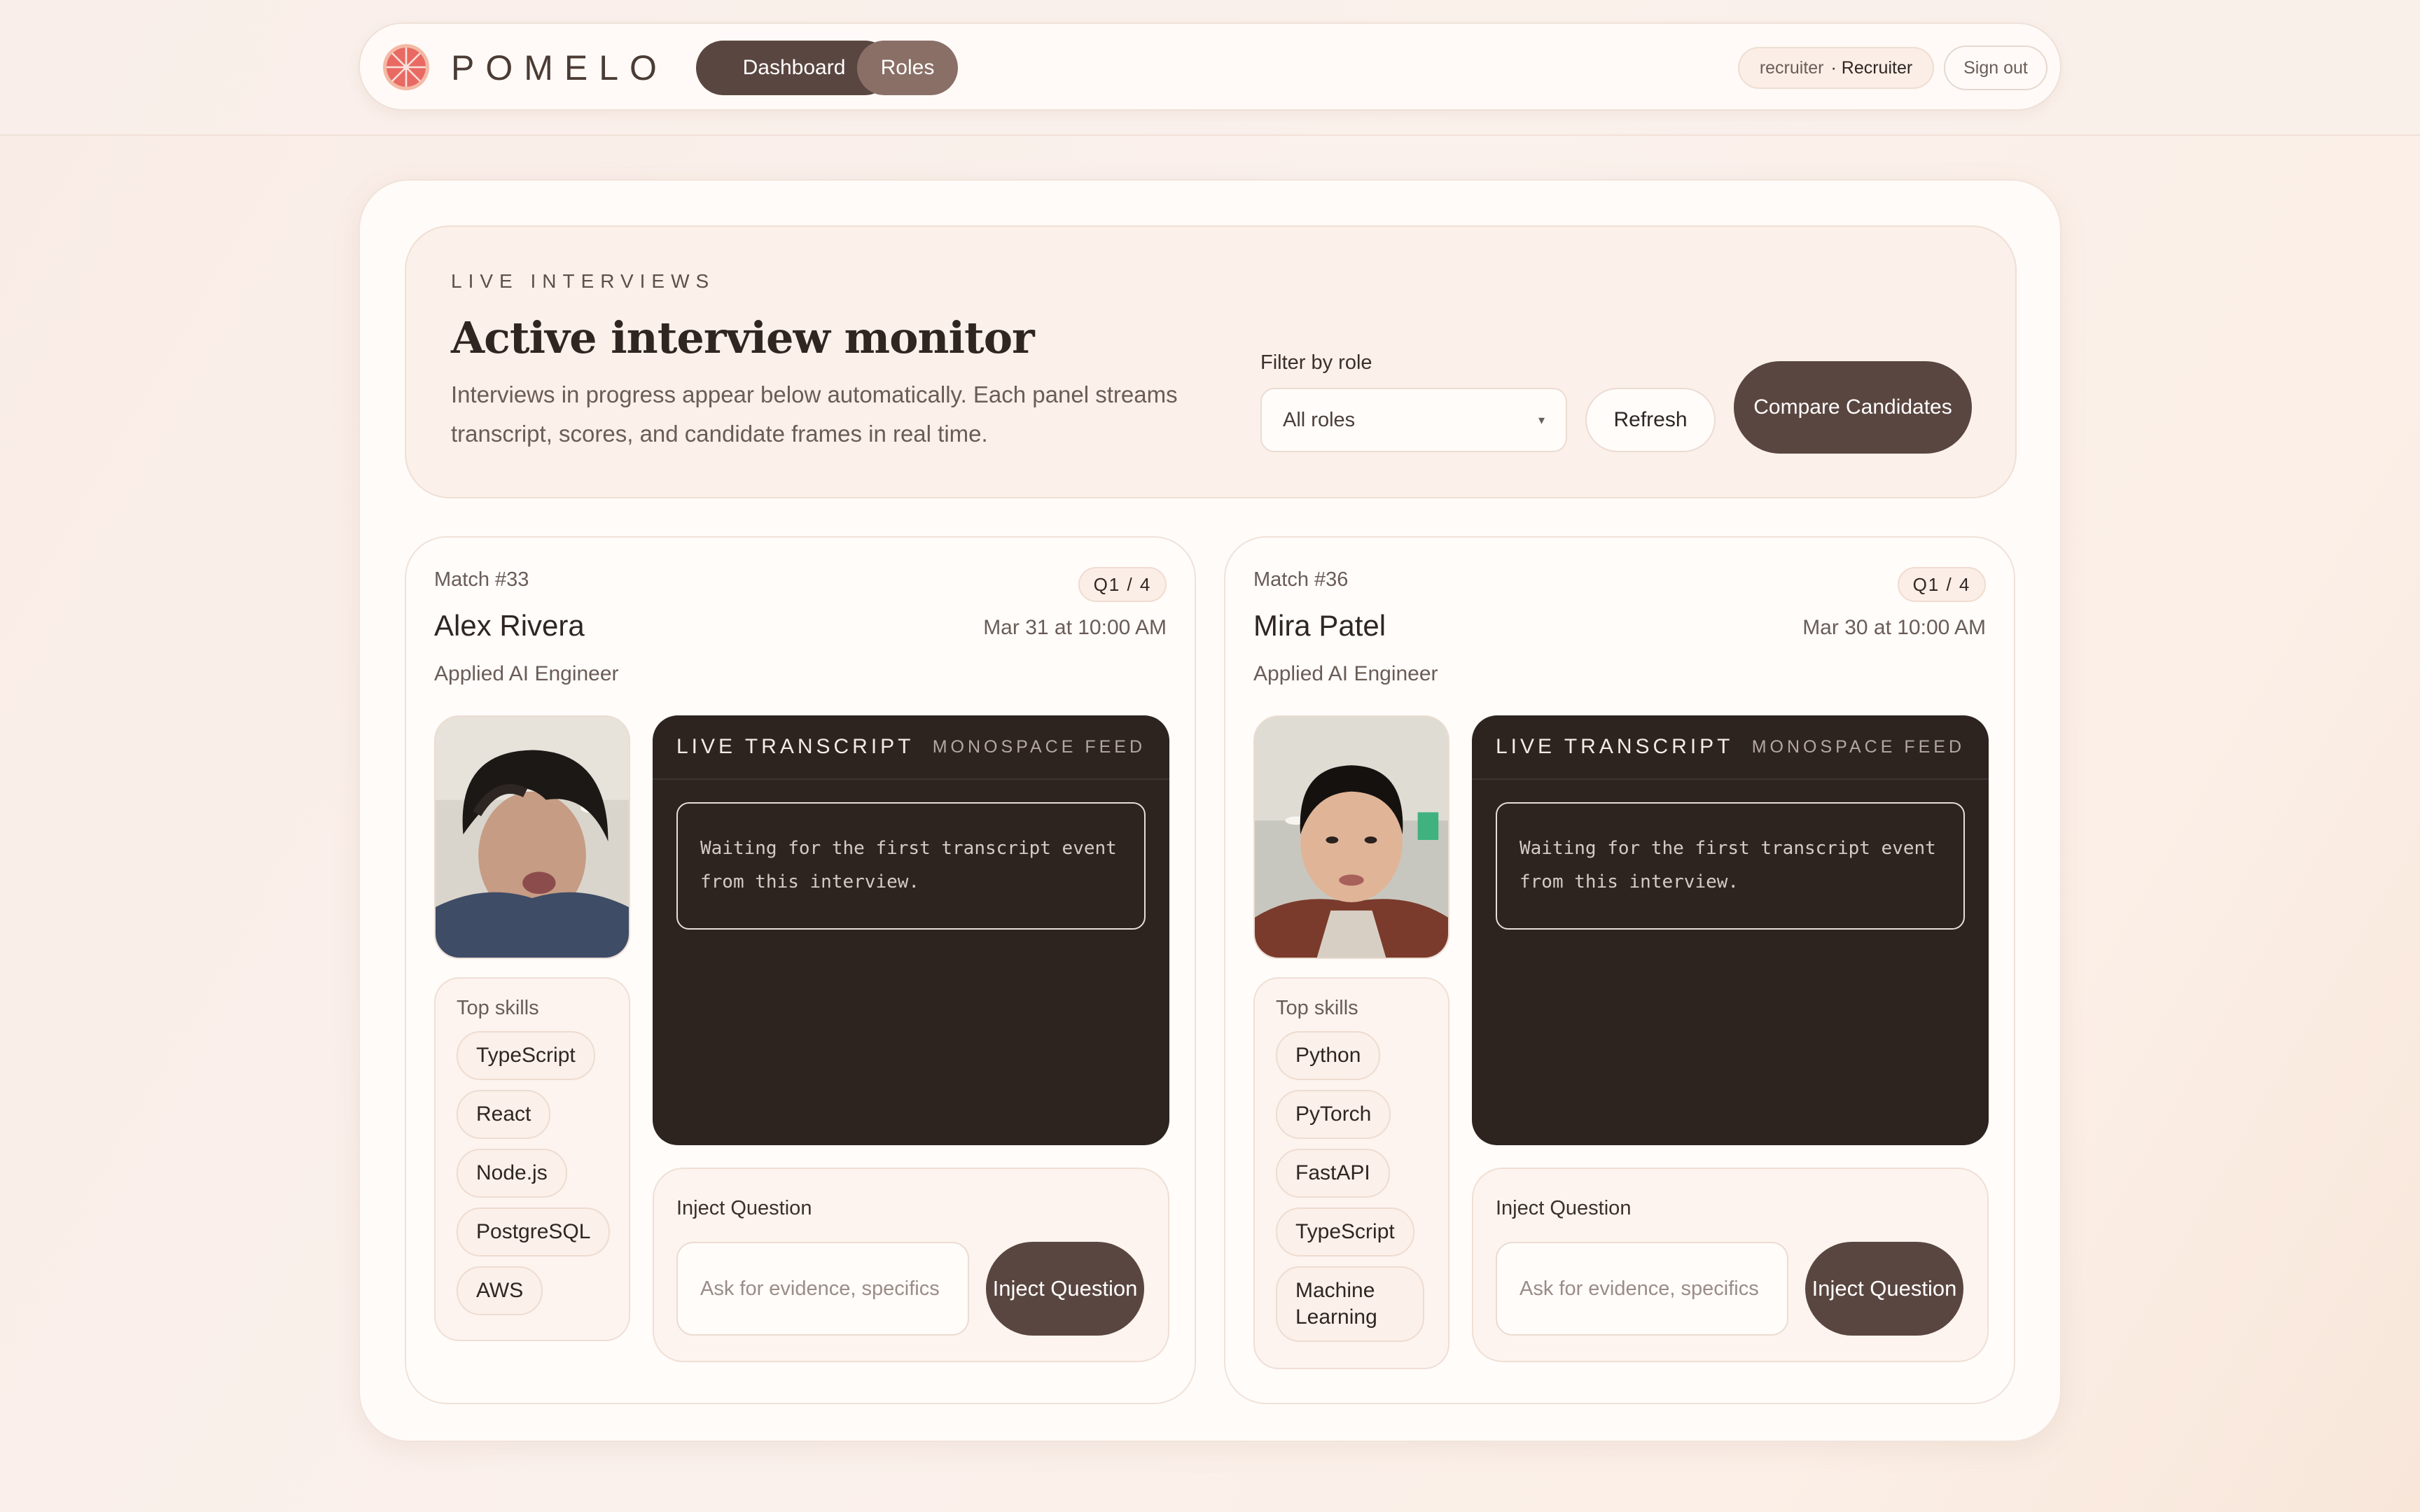 Image resolution: width=2420 pixels, height=1512 pixels. I want to click on user-role: · Recruiter, so click(1871, 67).